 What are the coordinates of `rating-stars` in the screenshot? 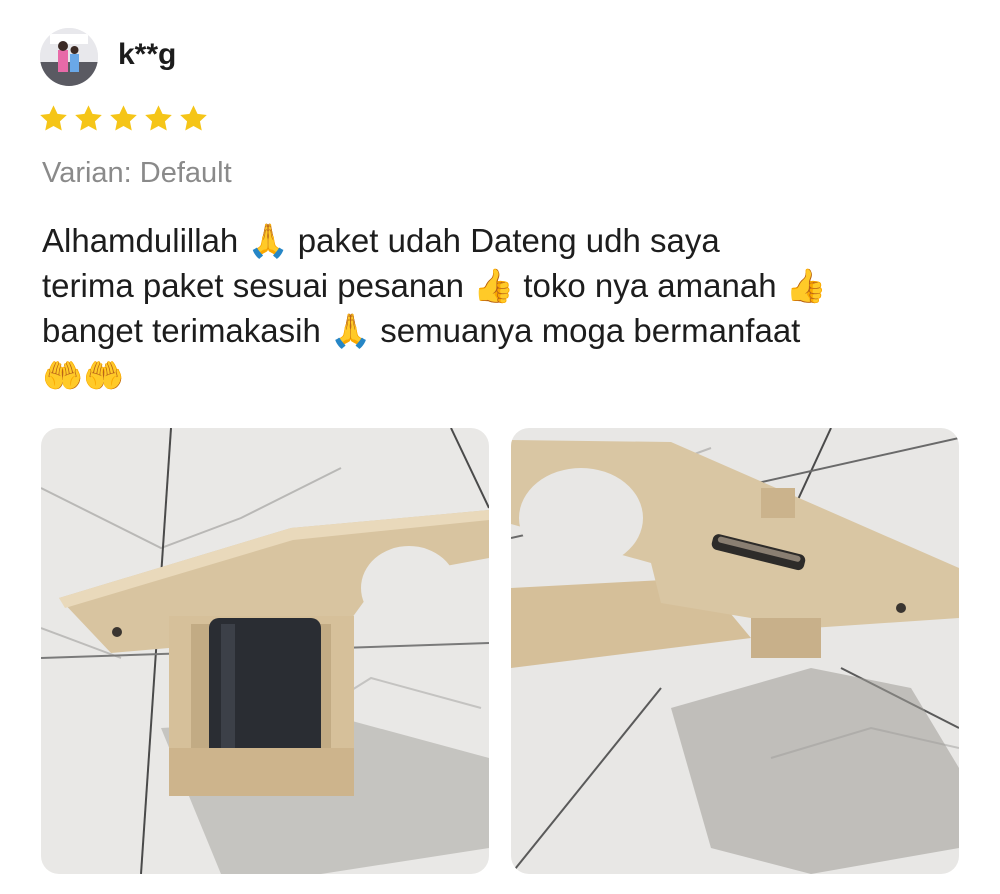 It's located at (123, 118).